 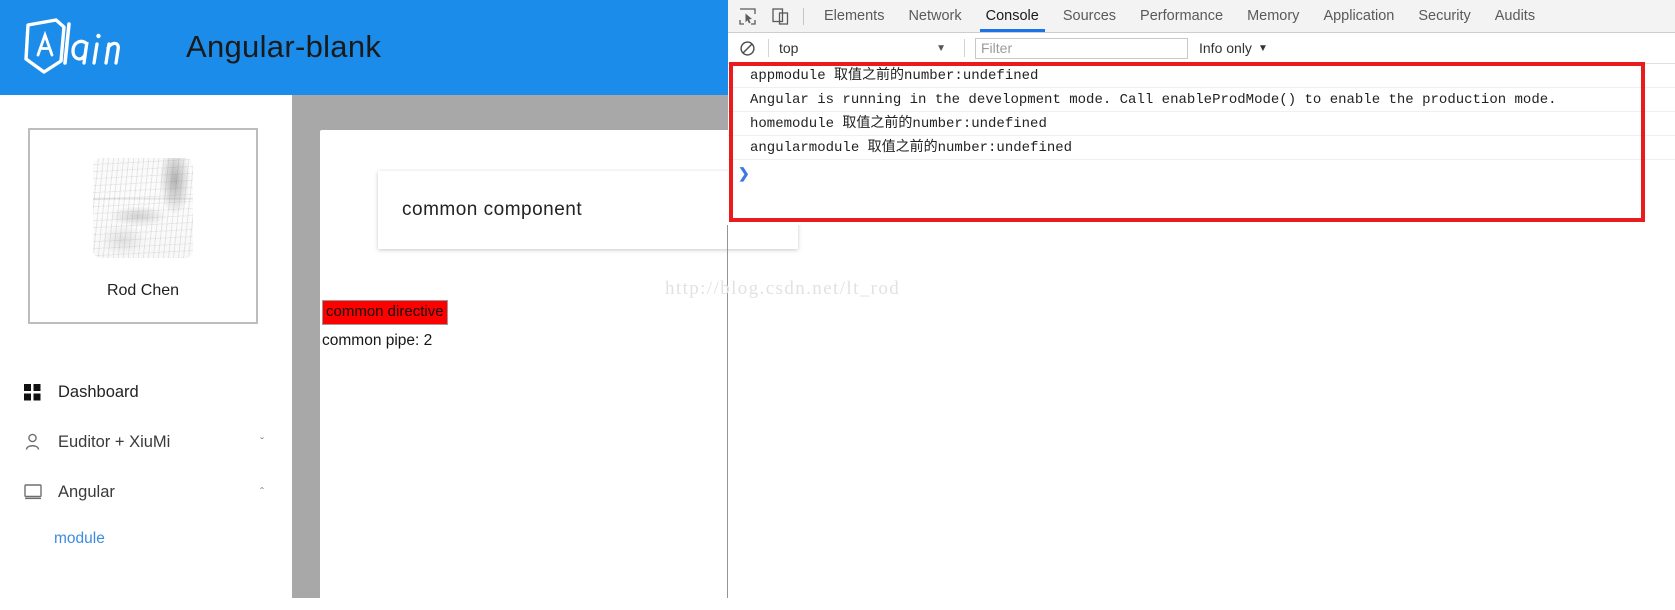 What do you see at coordinates (789, 48) in the screenshot?
I see `console-context-value: top` at bounding box center [789, 48].